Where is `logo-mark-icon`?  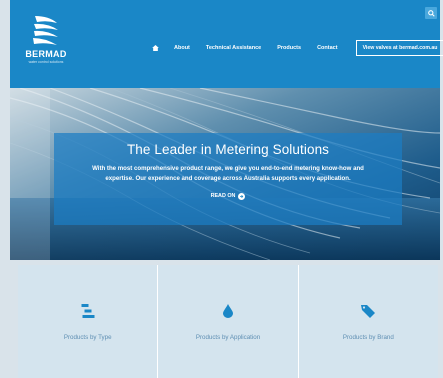
logo-mark-icon is located at coordinates (45, 30).